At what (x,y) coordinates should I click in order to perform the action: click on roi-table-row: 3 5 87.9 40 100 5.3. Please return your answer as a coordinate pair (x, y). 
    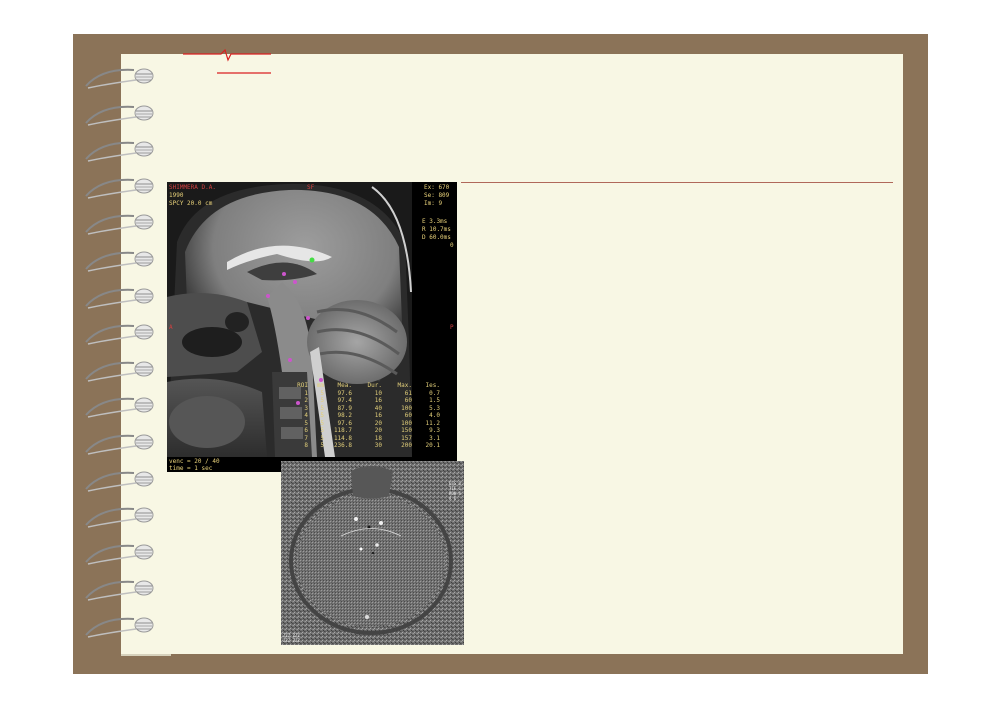
    Looking at the image, I should click on (374, 409).